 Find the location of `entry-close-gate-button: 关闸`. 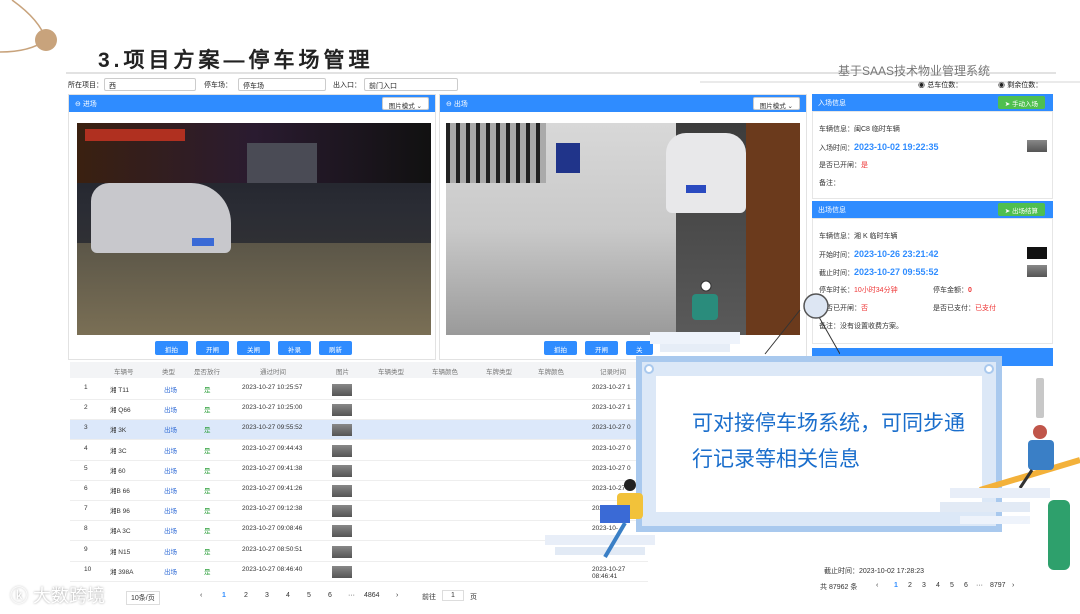

entry-close-gate-button: 关闸 is located at coordinates (253, 348).